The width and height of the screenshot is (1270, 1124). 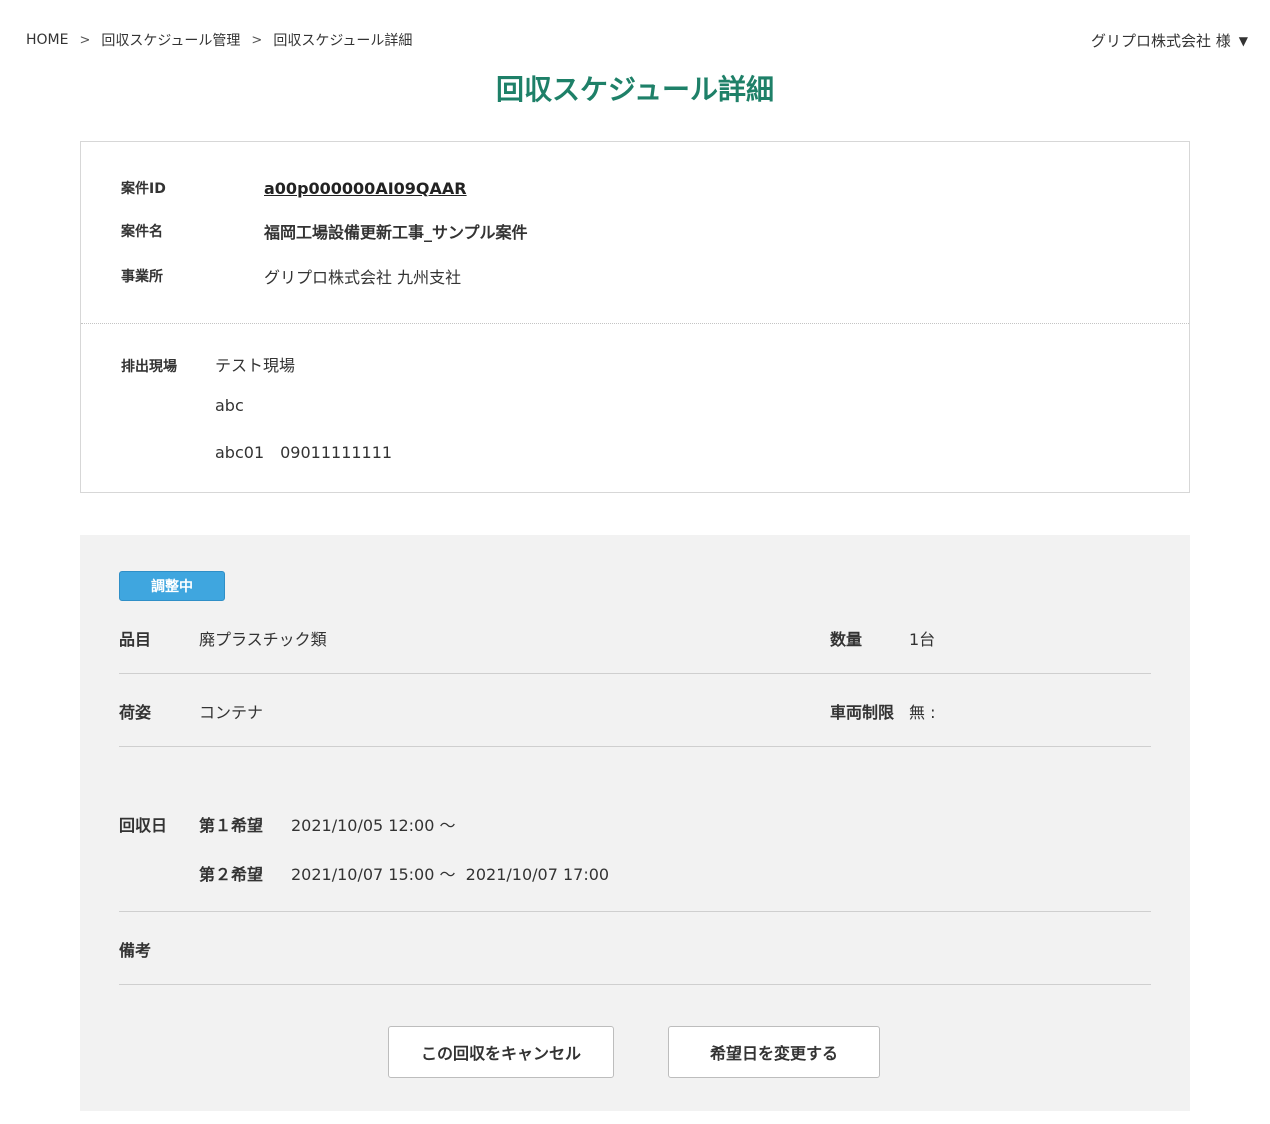 I want to click on collection-date-label: 回収日, so click(x=143, y=825).